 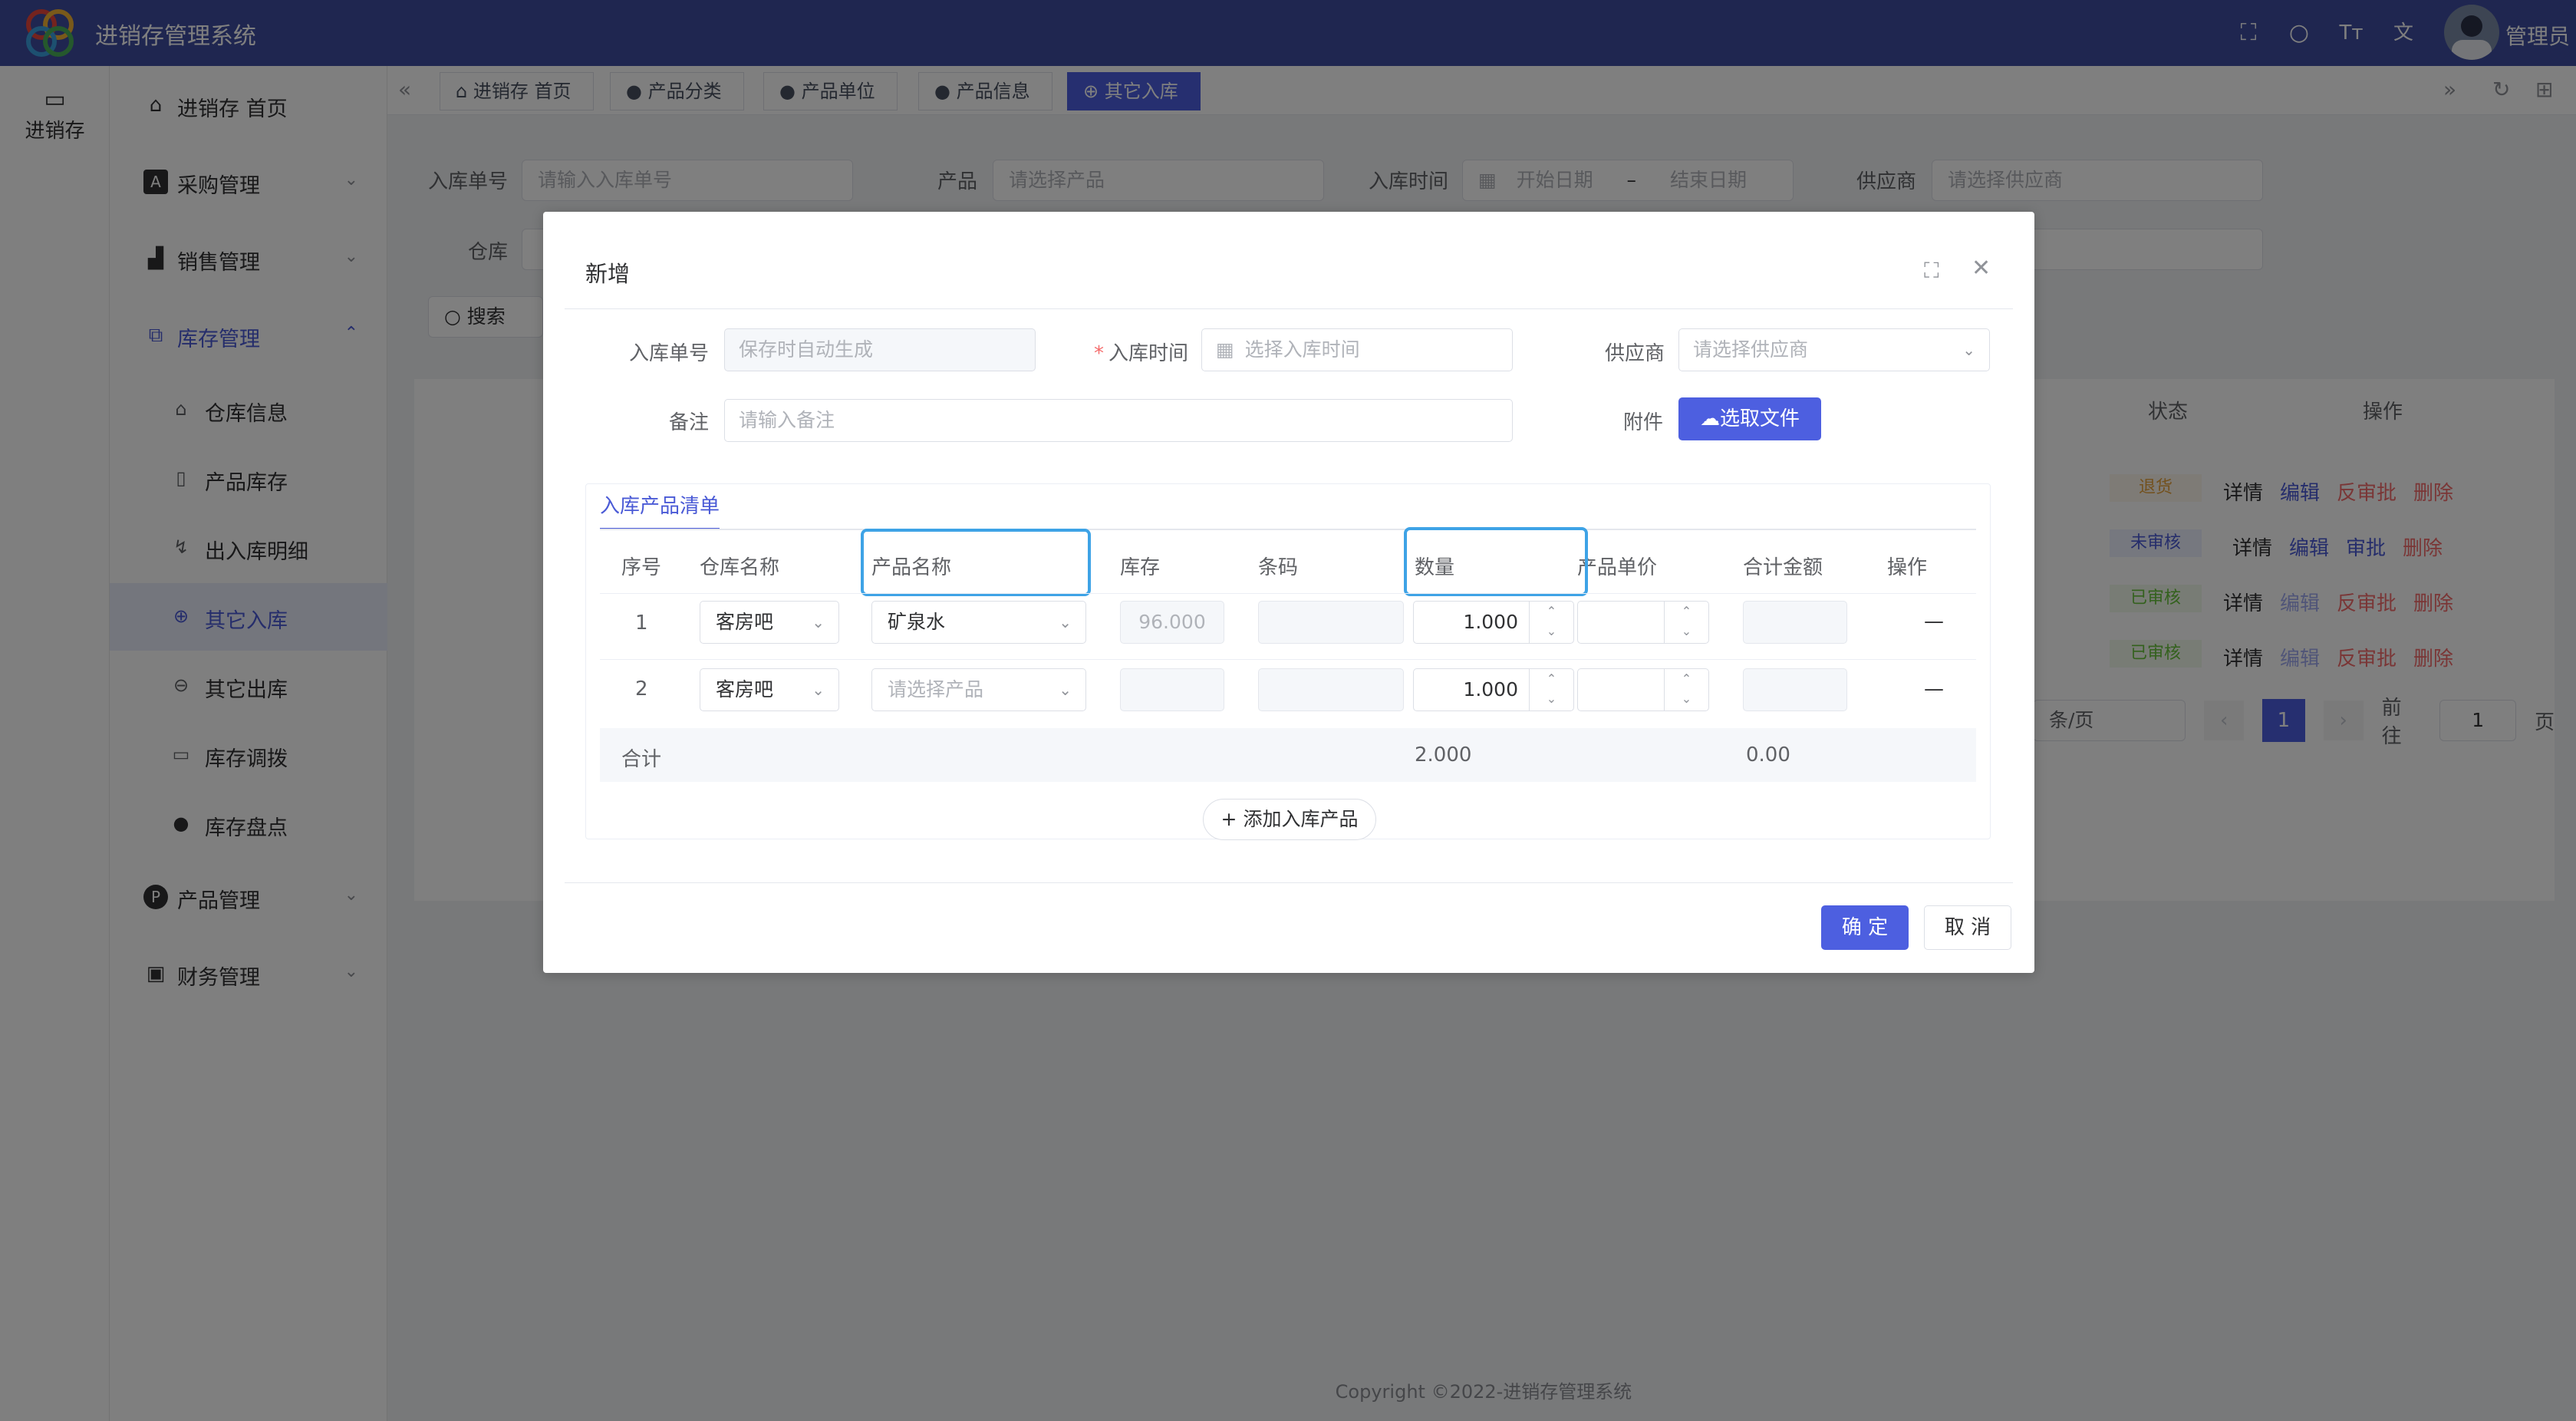 What do you see at coordinates (608, 274) in the screenshot?
I see `dialog-title: 新增` at bounding box center [608, 274].